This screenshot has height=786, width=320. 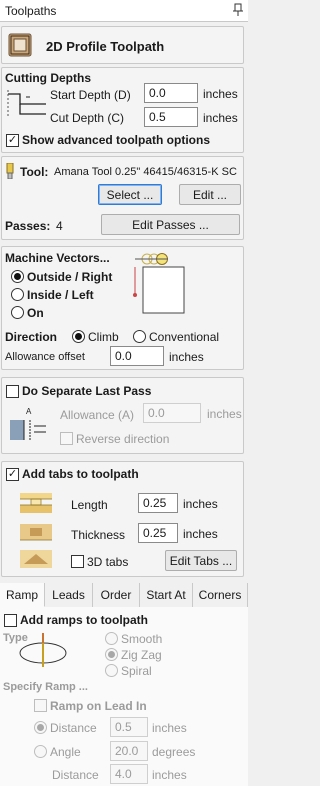 What do you see at coordinates (98, 706) in the screenshot?
I see `ramp-lead-in-label: Ramp on Lead In` at bounding box center [98, 706].